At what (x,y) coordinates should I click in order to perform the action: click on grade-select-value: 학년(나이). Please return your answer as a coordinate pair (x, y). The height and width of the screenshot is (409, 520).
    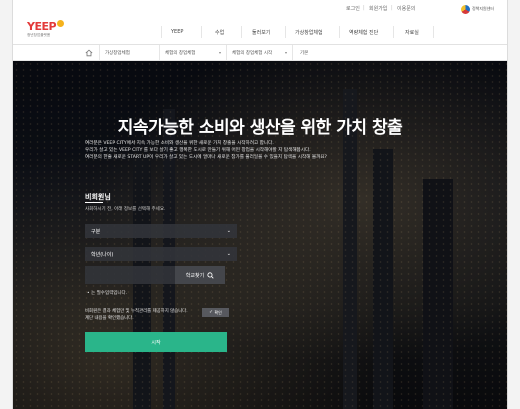
    Looking at the image, I should click on (102, 255).